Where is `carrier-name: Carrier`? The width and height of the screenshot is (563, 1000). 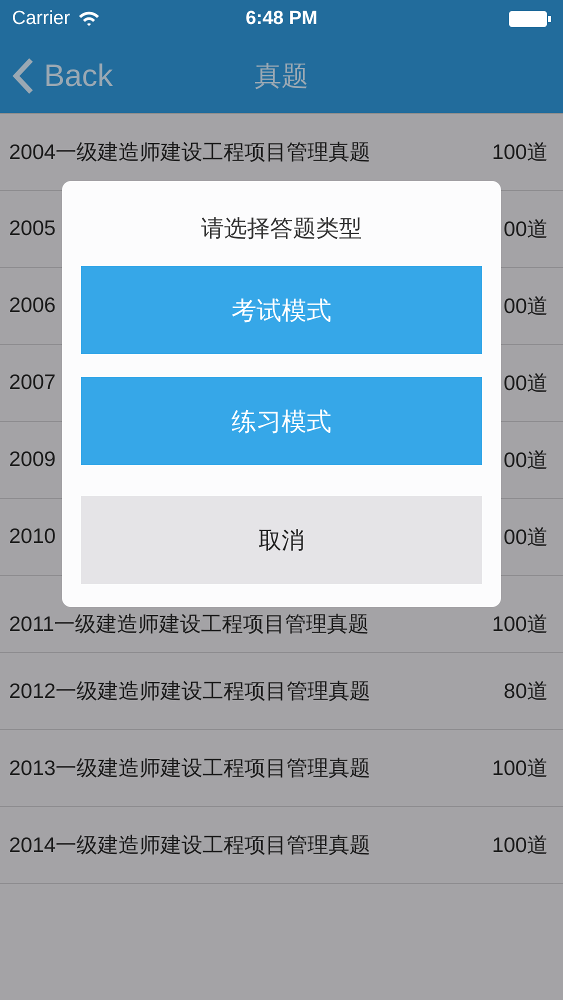
carrier-name: Carrier is located at coordinates (41, 19).